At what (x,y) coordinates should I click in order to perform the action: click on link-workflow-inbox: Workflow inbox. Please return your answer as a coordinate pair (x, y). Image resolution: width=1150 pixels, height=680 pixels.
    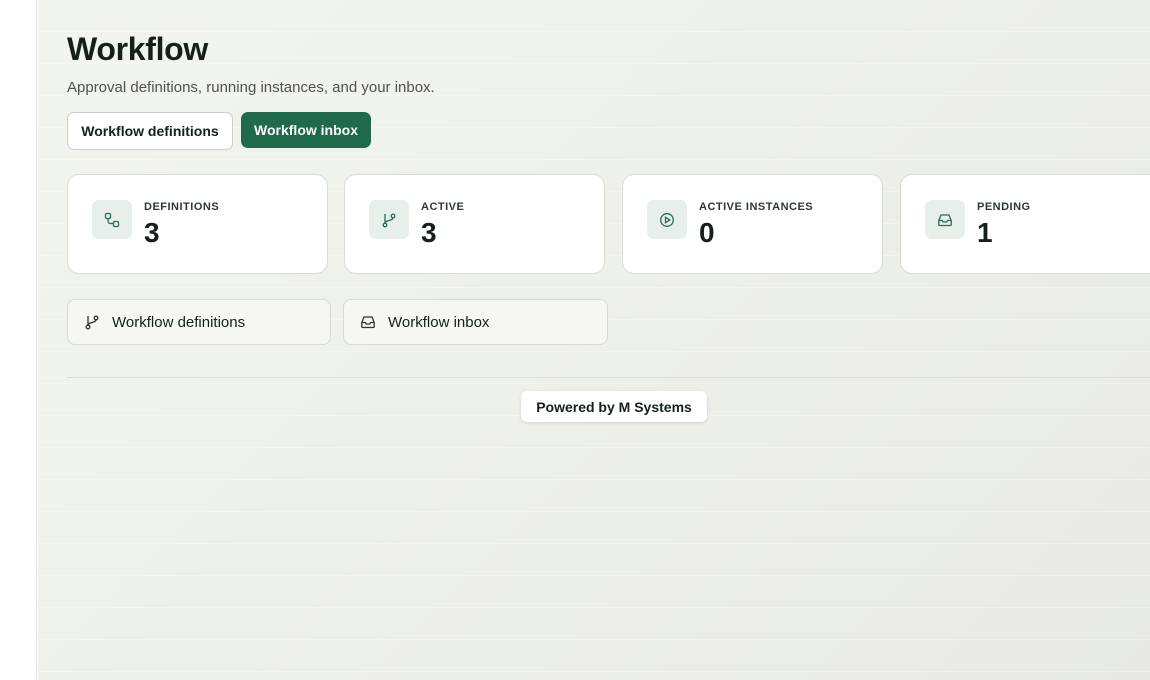
    Looking at the image, I should click on (475, 322).